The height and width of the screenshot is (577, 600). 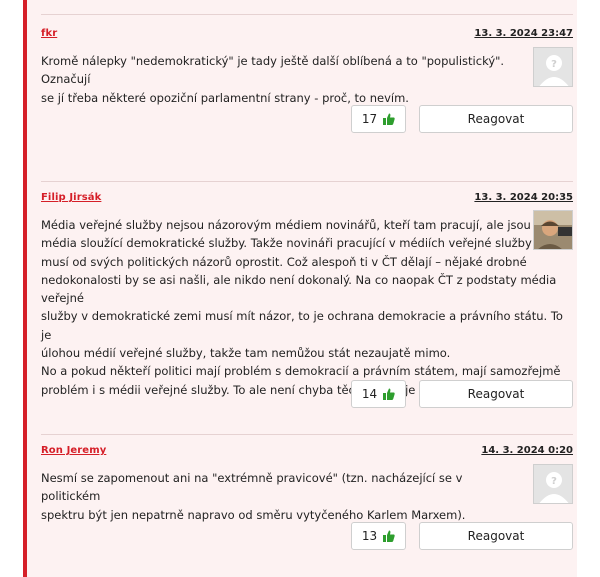 What do you see at coordinates (527, 450) in the screenshot?
I see `comment-date-link: 14. 3. 2024 0:20` at bounding box center [527, 450].